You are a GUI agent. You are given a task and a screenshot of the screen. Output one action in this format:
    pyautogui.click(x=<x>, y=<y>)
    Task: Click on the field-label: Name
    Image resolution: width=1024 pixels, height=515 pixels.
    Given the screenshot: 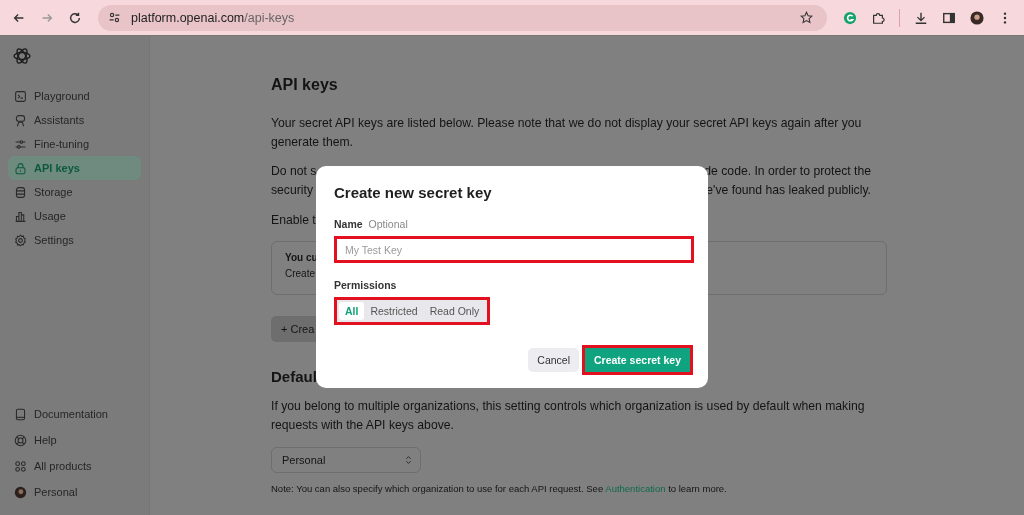 What is the action you would take?
    pyautogui.click(x=348, y=224)
    